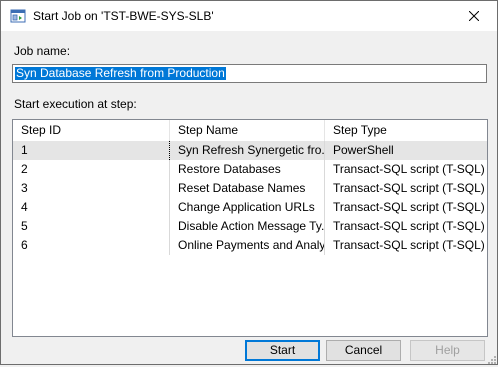 The height and width of the screenshot is (367, 498). I want to click on start-button: Start, so click(282, 350).